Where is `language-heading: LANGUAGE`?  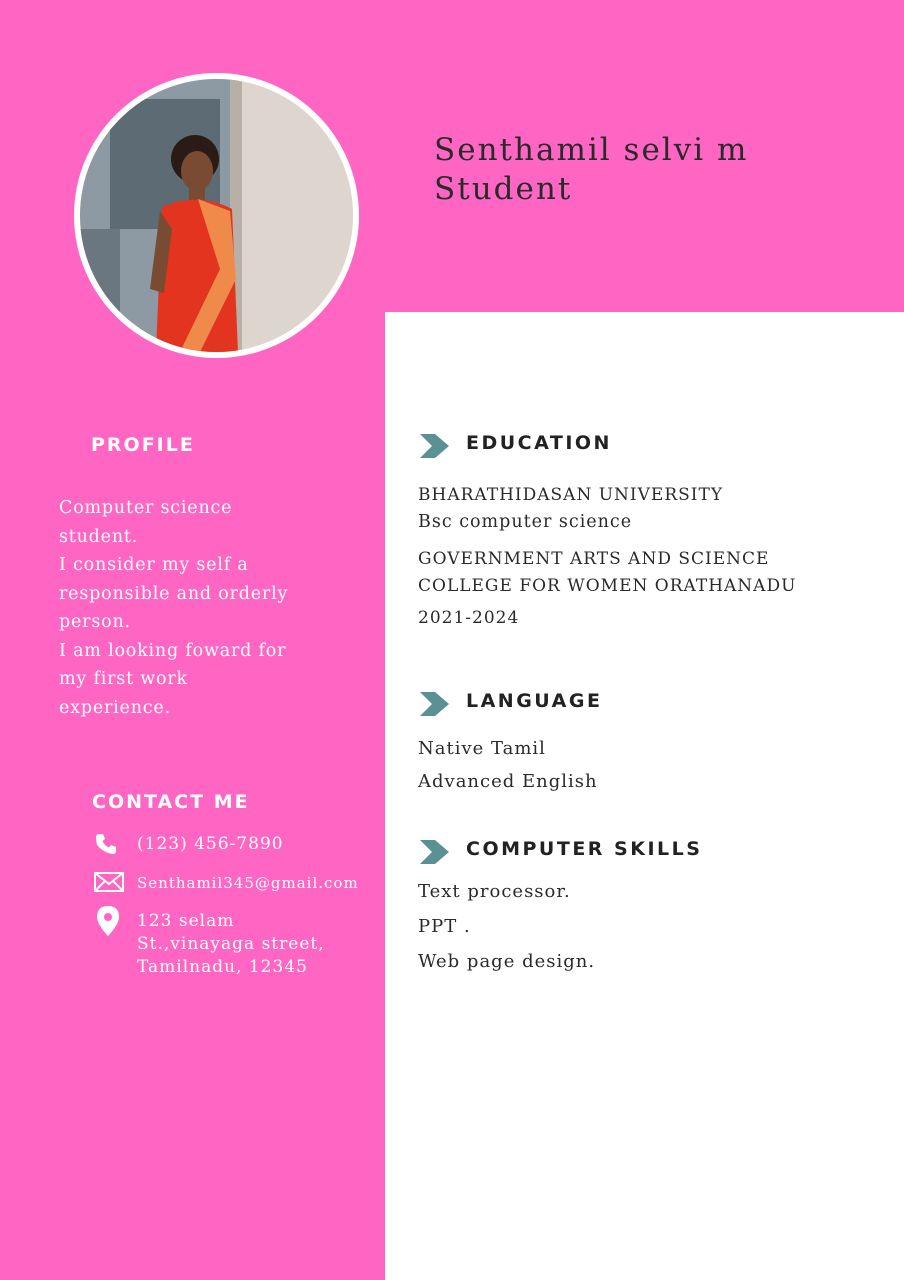 language-heading: LANGUAGE is located at coordinates (534, 701).